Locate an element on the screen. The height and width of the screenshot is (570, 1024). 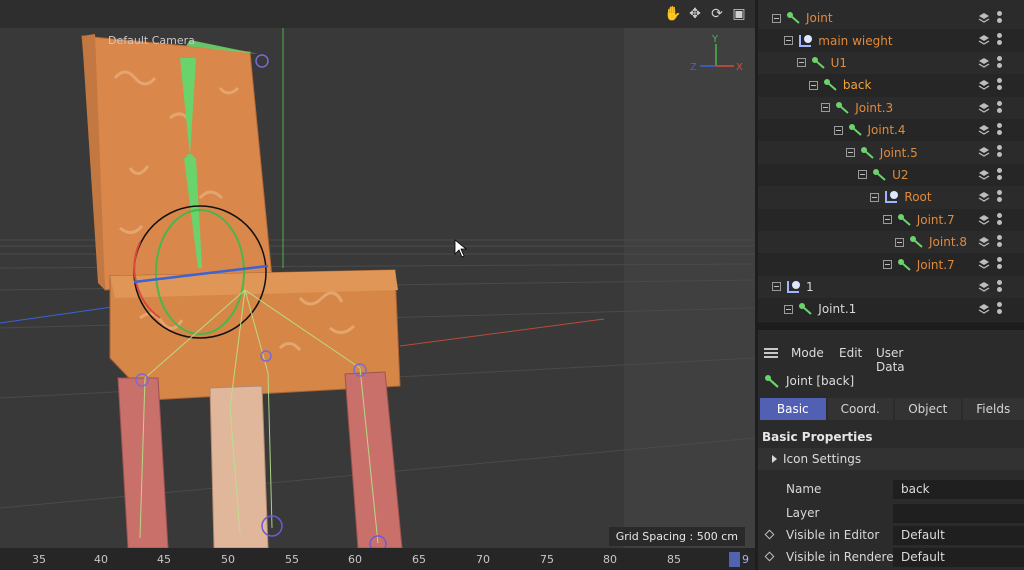
tree-item-label: U2 is located at coordinates (900, 174).